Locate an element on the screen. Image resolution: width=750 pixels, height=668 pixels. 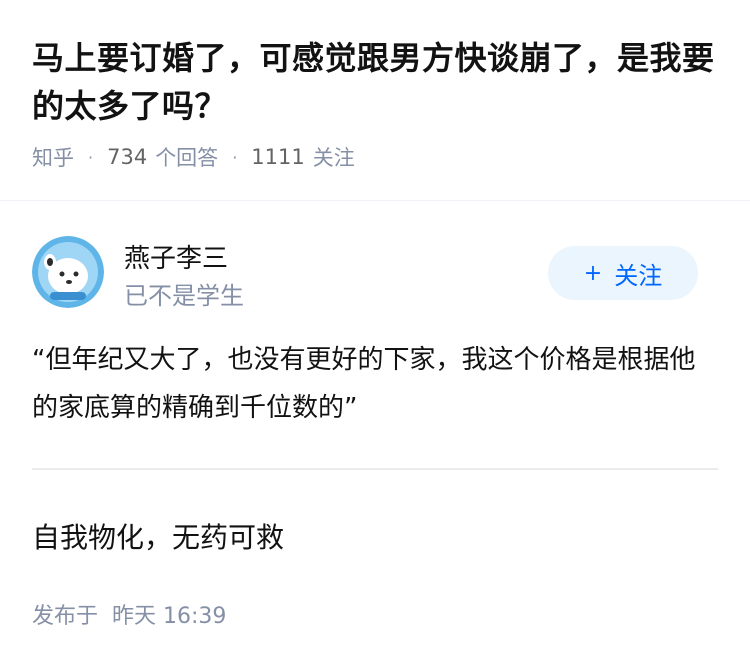
follow-button: + 关注 is located at coordinates (623, 273).